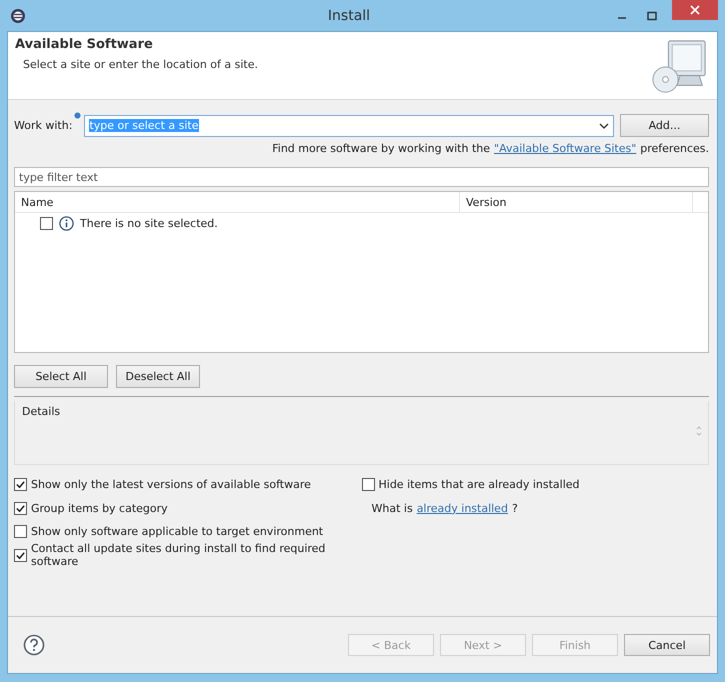 Image resolution: width=725 pixels, height=682 pixels. I want to click on page-subtitle: Select a site or enter the location of a site., so click(140, 64).